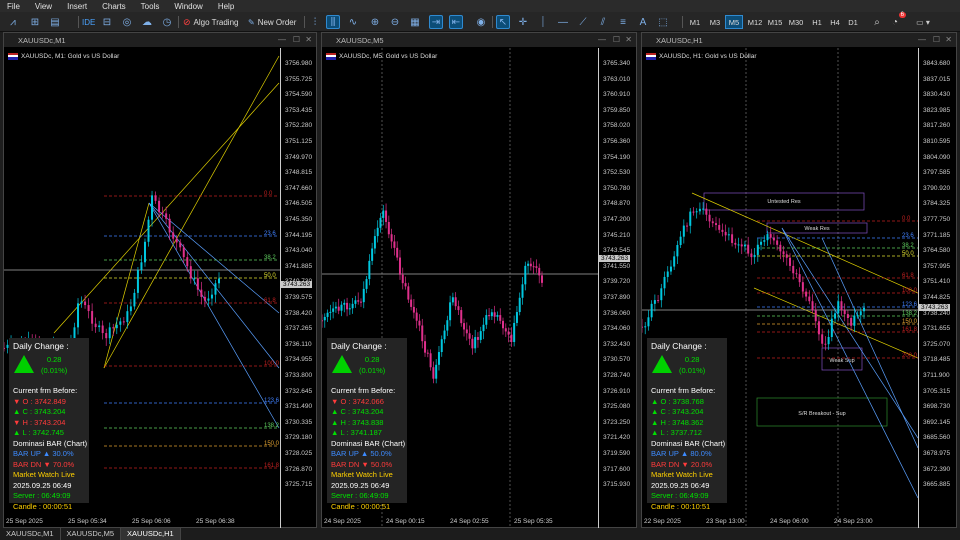 Image resolution: width=960 pixels, height=540 pixels. Describe the element at coordinates (167, 22) in the screenshot. I see `vps-icon: ◷` at that location.